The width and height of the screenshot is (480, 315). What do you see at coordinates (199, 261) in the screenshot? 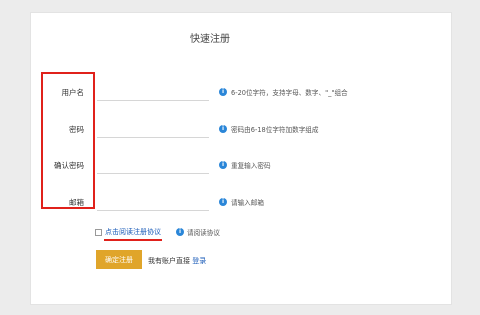
I see `login-link: 登录` at bounding box center [199, 261].